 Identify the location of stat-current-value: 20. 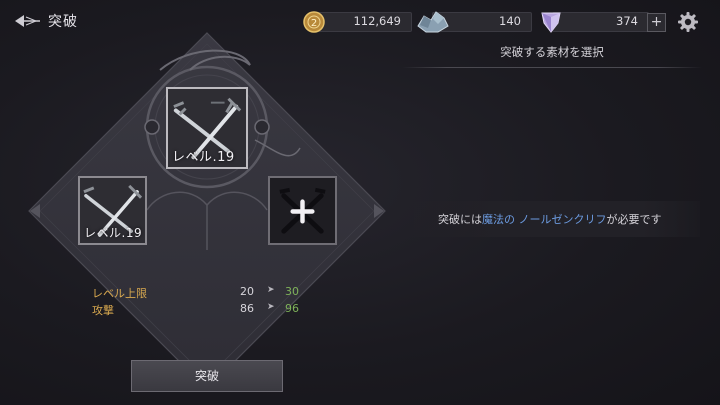
(247, 291).